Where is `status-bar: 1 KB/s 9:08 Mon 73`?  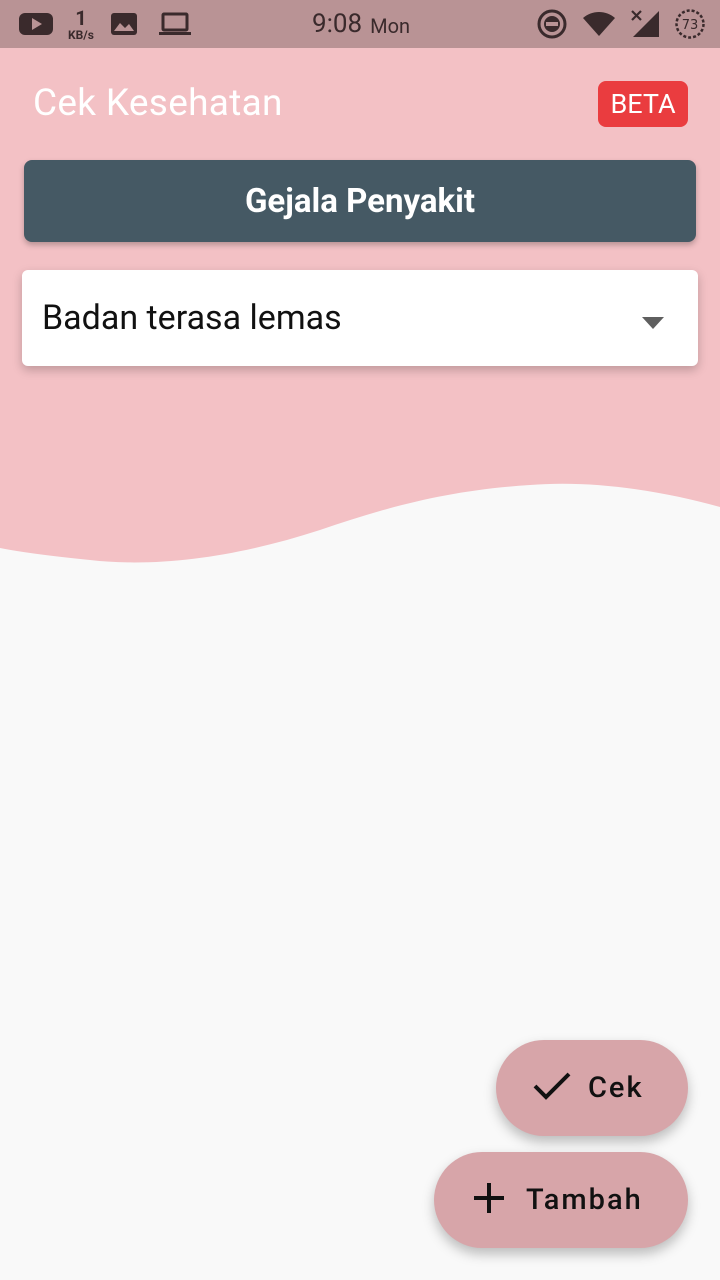
status-bar: 1 KB/s 9:08 Mon 73 is located at coordinates (360, 24).